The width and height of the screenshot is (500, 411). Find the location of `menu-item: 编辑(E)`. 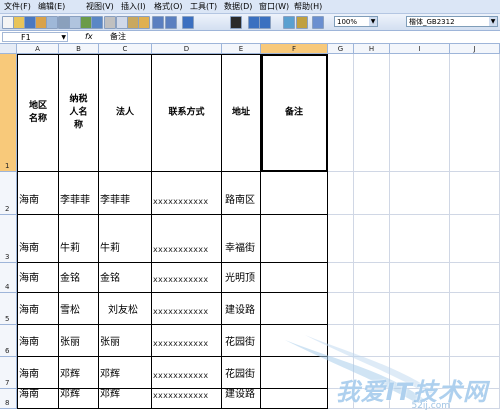

menu-item: 编辑(E) is located at coordinates (51, 6).